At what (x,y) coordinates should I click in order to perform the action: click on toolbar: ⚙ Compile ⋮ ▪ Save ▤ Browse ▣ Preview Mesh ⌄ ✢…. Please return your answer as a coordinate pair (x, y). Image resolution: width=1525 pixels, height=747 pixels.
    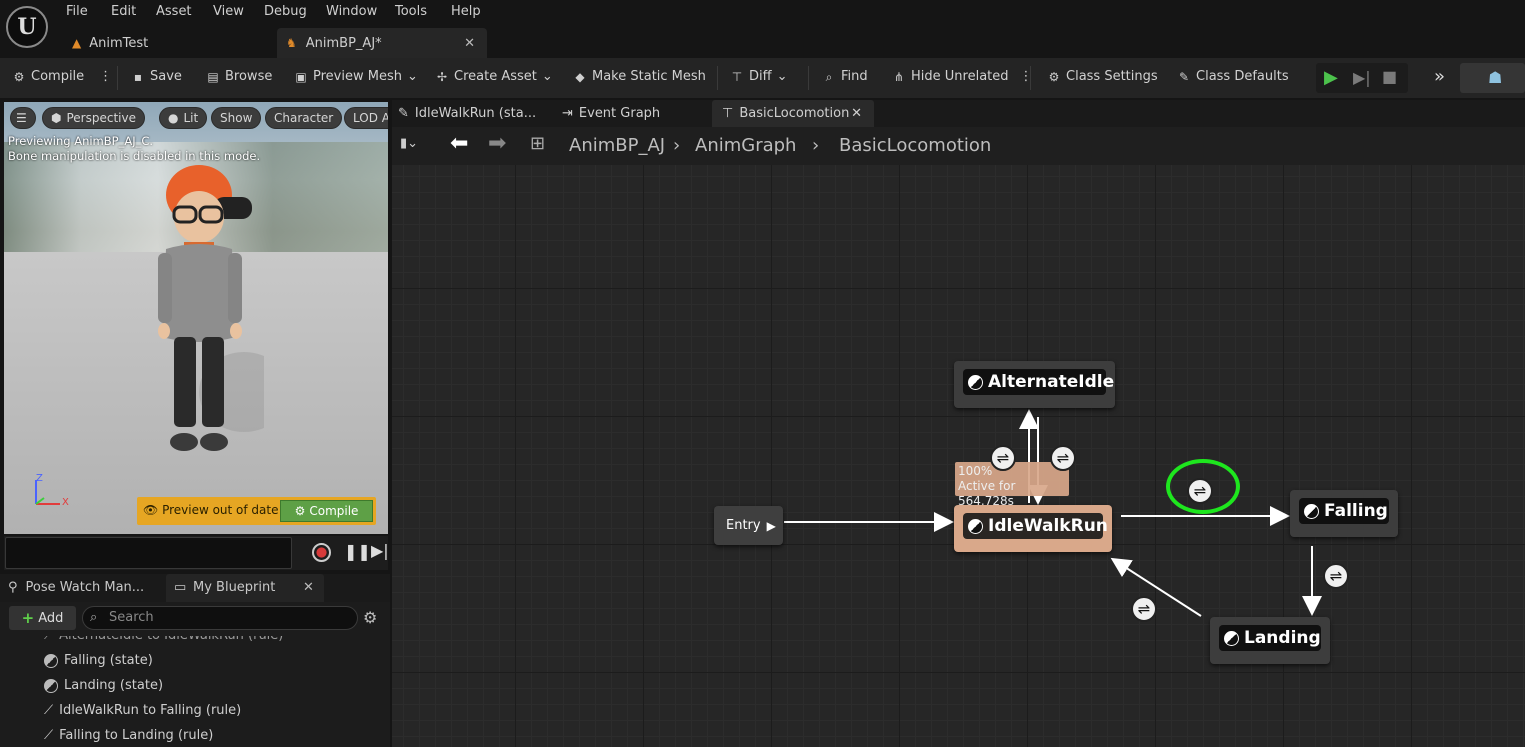
    Looking at the image, I should click on (762, 78).